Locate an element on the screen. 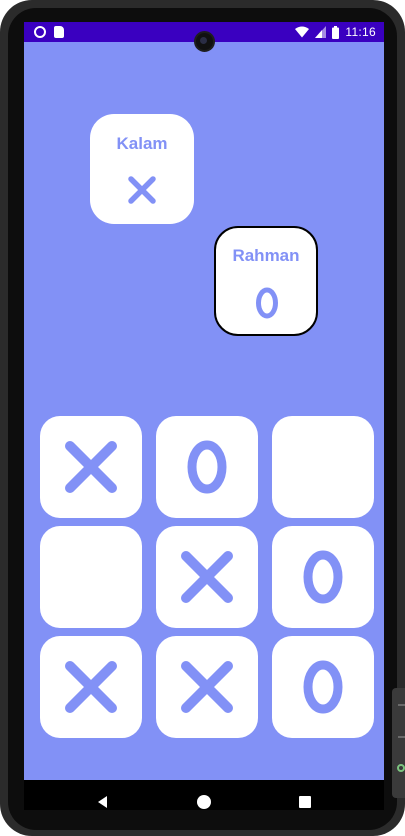 This screenshot has width=405, height=836. status-icons: 11:16 is located at coordinates (335, 32).